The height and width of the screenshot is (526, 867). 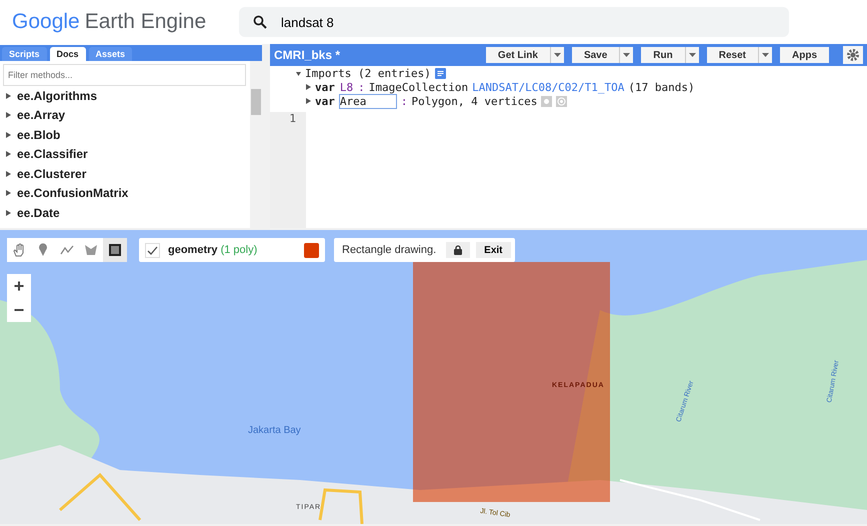 I want to click on hand-icon, so click(x=19, y=250).